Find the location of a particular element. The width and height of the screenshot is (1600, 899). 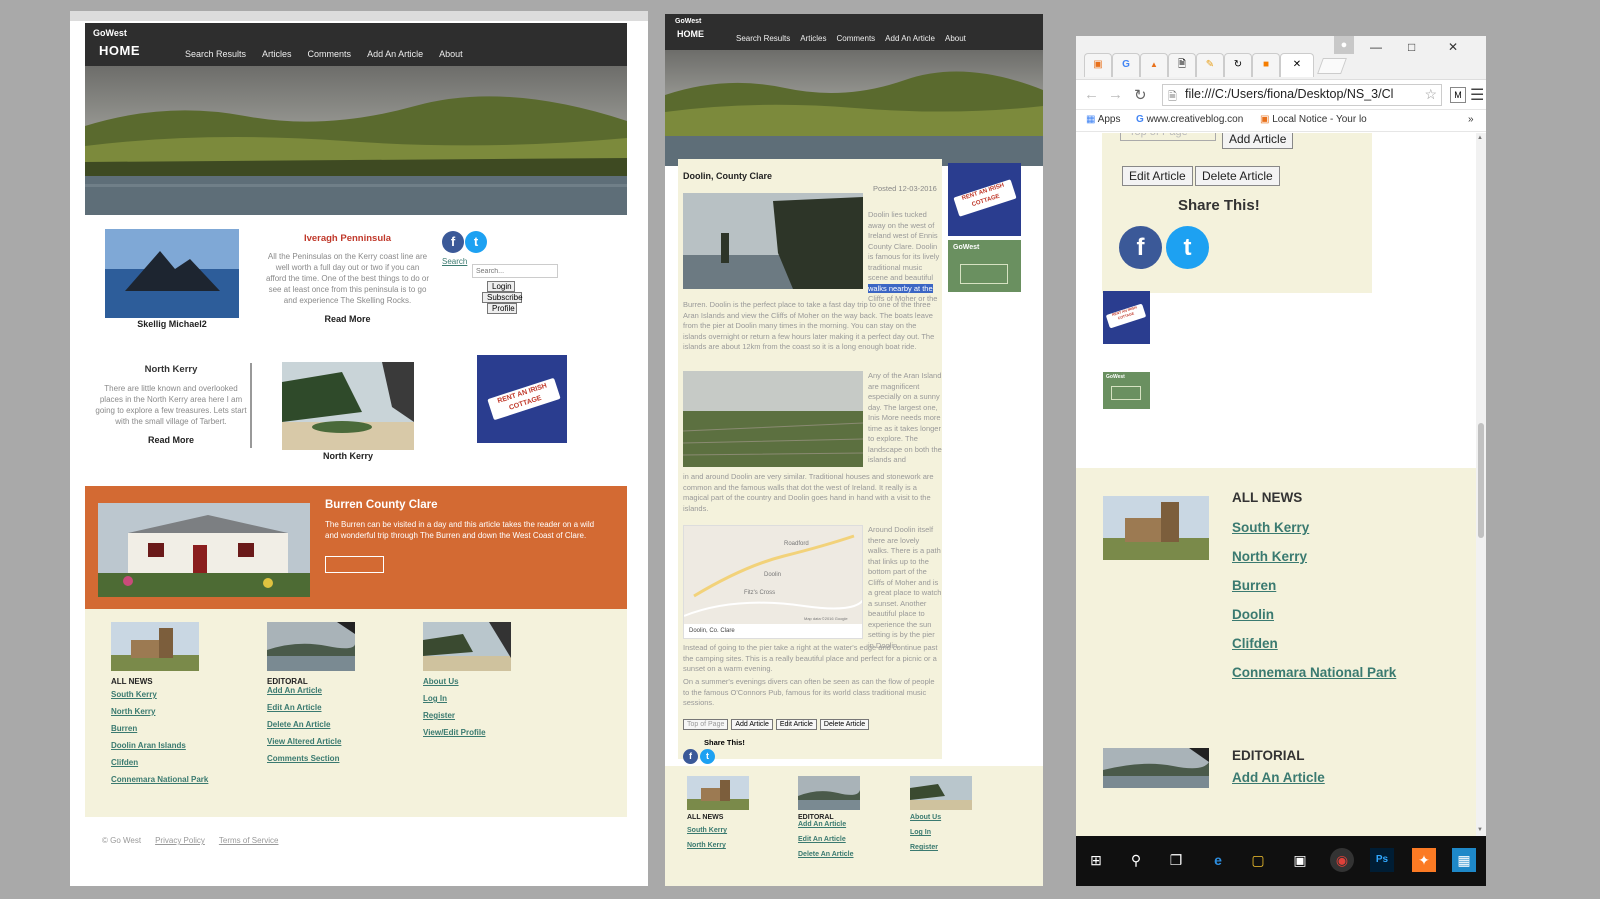

privacy-policy-link: Privacy Policy is located at coordinates (180, 840).